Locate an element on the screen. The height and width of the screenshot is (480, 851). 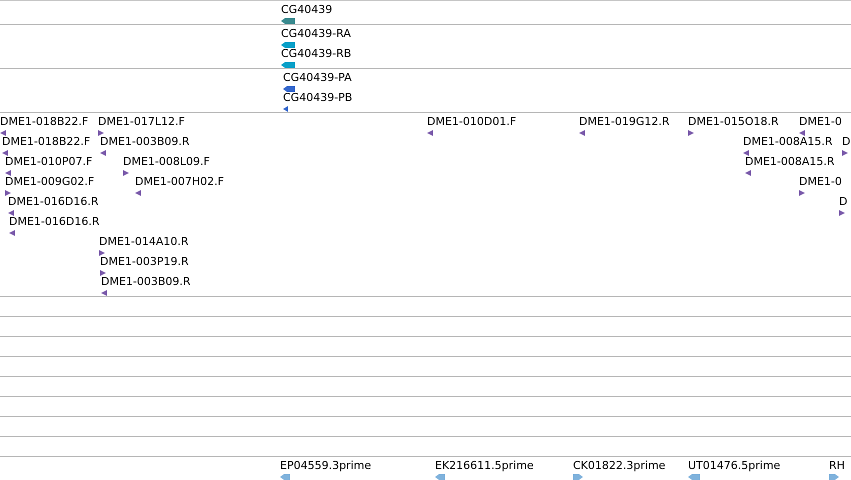
feature-label: CK01822.3prime is located at coordinates (619, 465).